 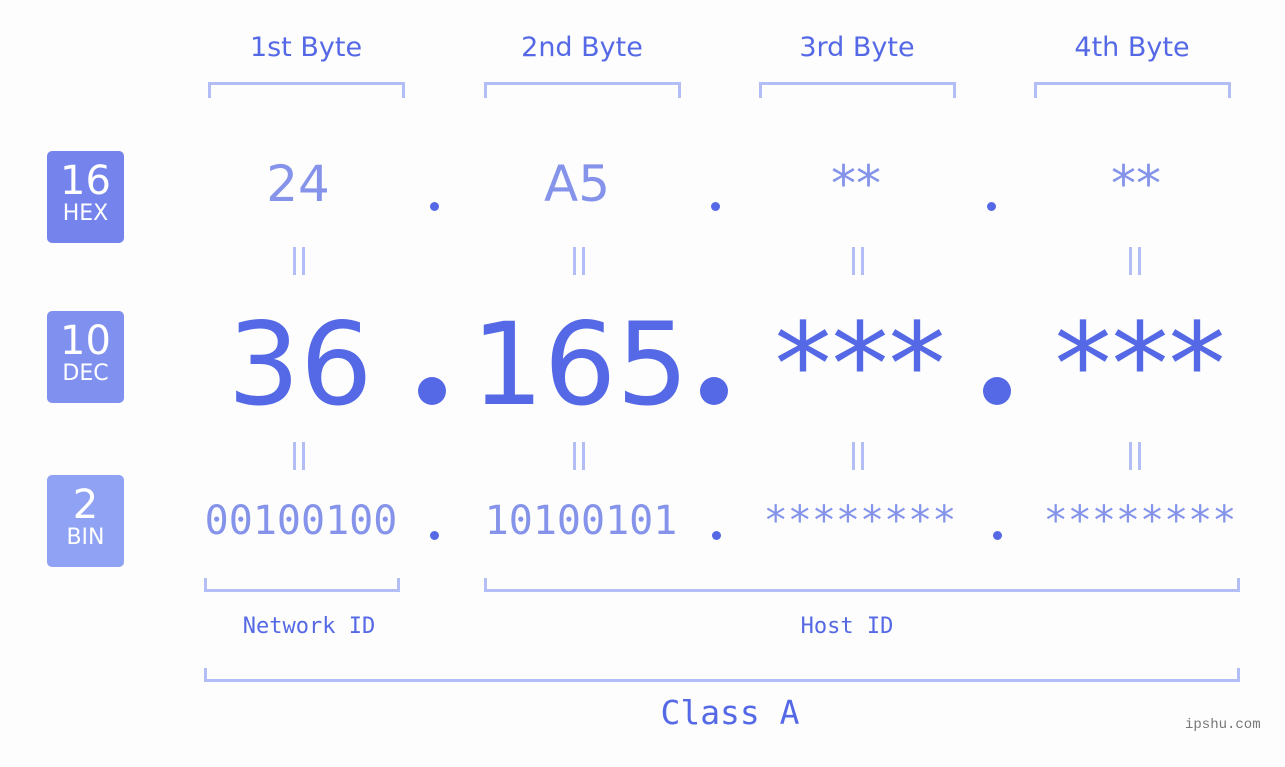 I want to click on hex-base-label: HEX, so click(x=85, y=213).